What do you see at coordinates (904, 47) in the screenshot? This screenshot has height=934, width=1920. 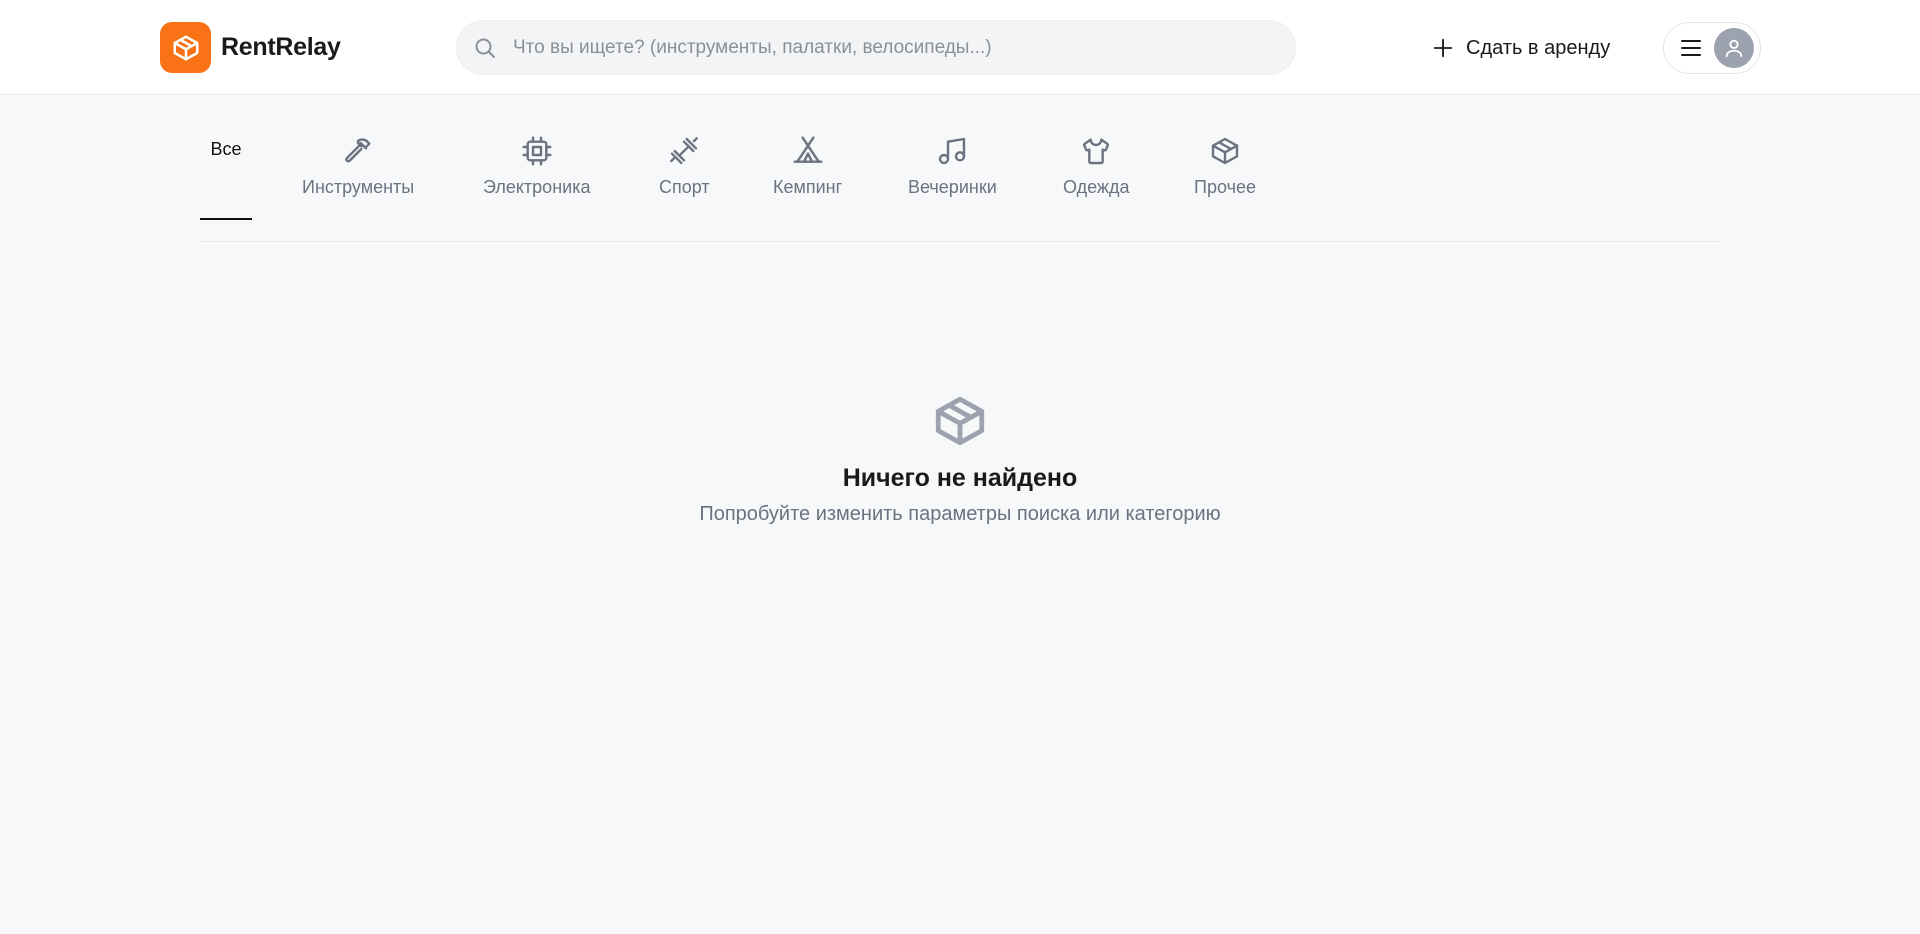 I see `search-input` at bounding box center [904, 47].